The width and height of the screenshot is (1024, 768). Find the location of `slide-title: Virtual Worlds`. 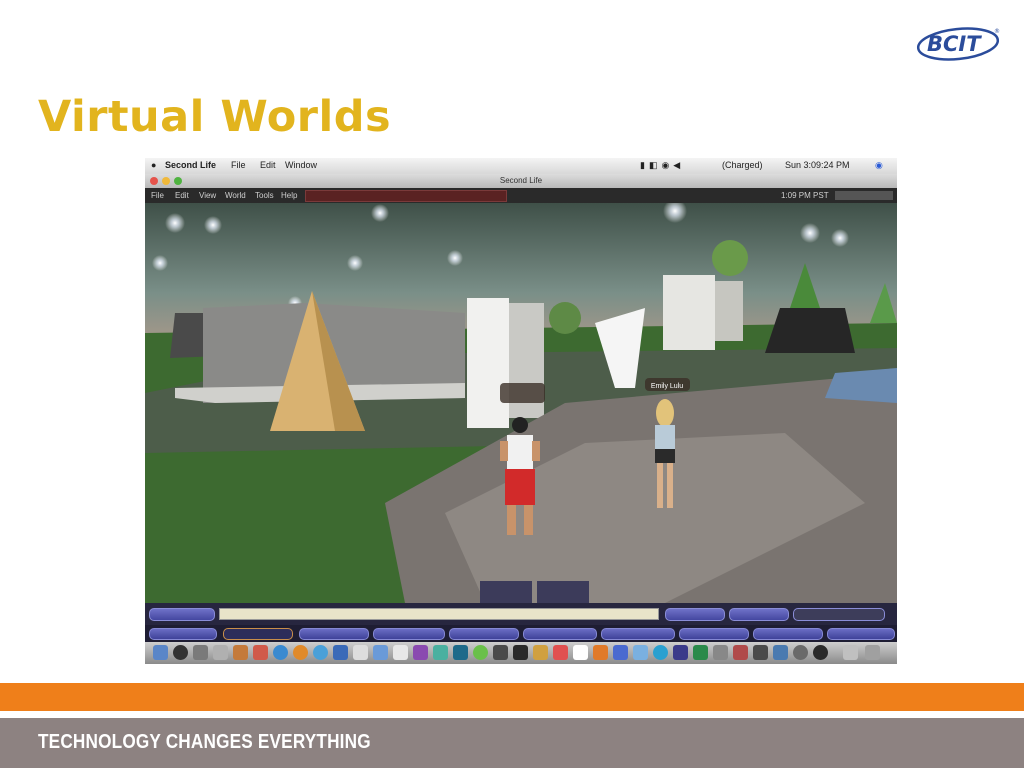

slide-title: Virtual Worlds is located at coordinates (215, 117).